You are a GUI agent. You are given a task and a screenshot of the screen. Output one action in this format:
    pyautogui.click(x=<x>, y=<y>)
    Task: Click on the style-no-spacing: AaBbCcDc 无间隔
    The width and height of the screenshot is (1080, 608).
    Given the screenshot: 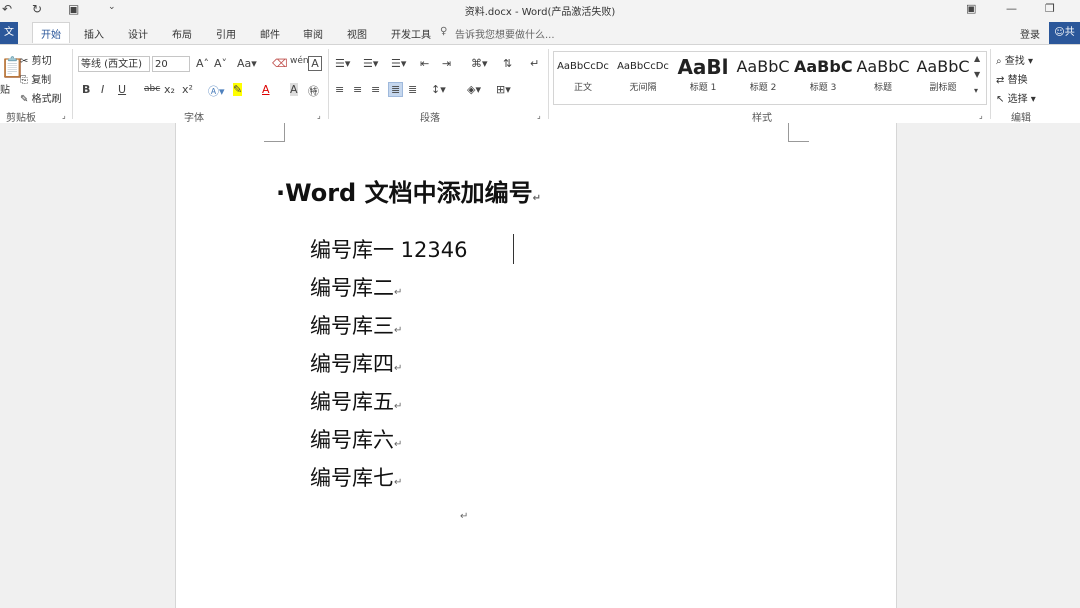 What is the action you would take?
    pyautogui.click(x=643, y=77)
    